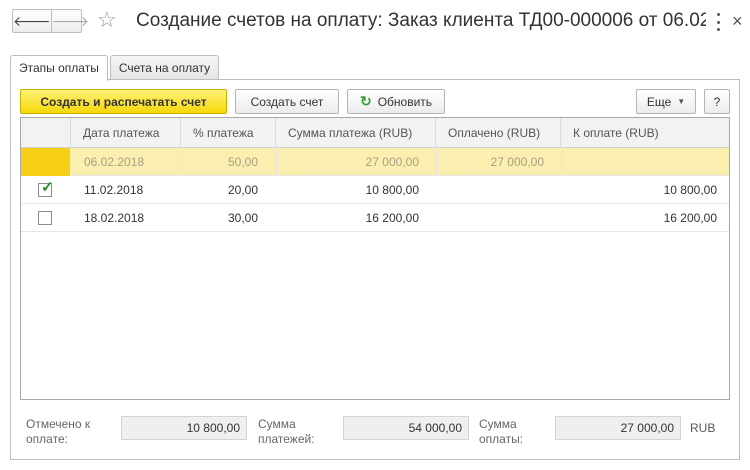 The width and height of the screenshot is (750, 470). What do you see at coordinates (392, 162) in the screenshot?
I see `row-amount: 27 000,00` at bounding box center [392, 162].